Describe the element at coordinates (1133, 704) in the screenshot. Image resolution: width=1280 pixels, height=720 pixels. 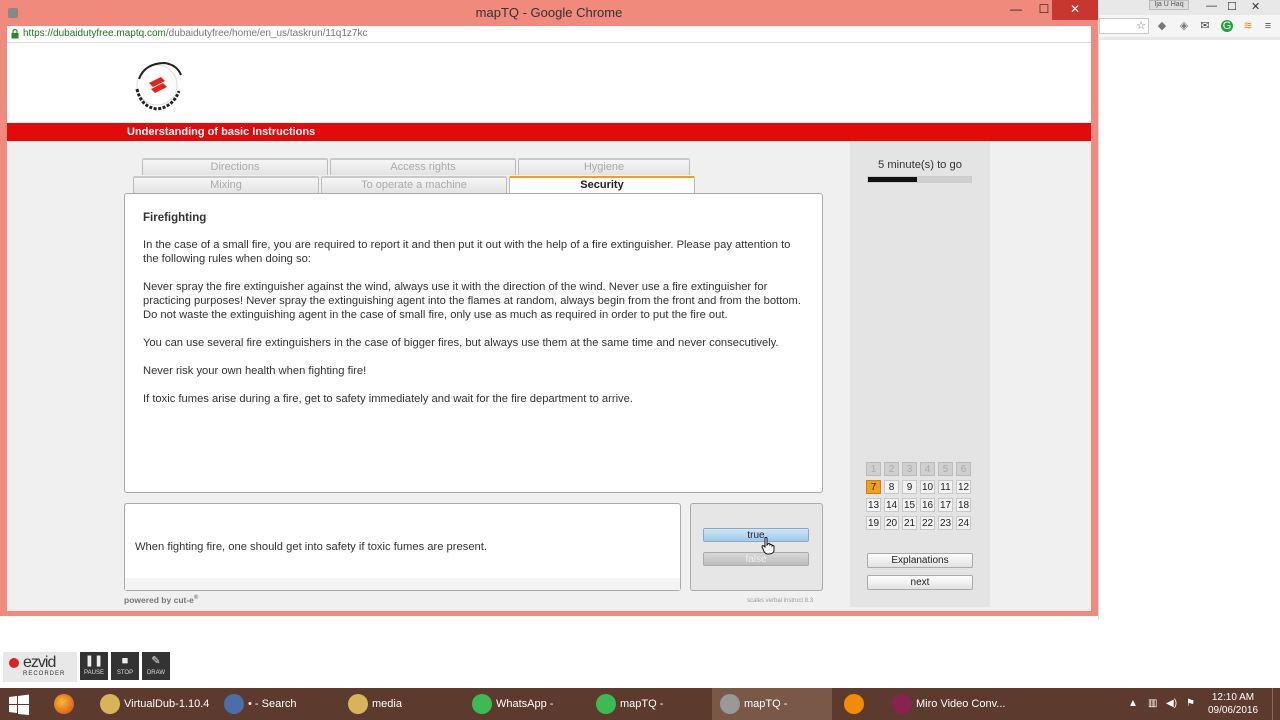
I see `tray-chevron-icon: ▲` at that location.